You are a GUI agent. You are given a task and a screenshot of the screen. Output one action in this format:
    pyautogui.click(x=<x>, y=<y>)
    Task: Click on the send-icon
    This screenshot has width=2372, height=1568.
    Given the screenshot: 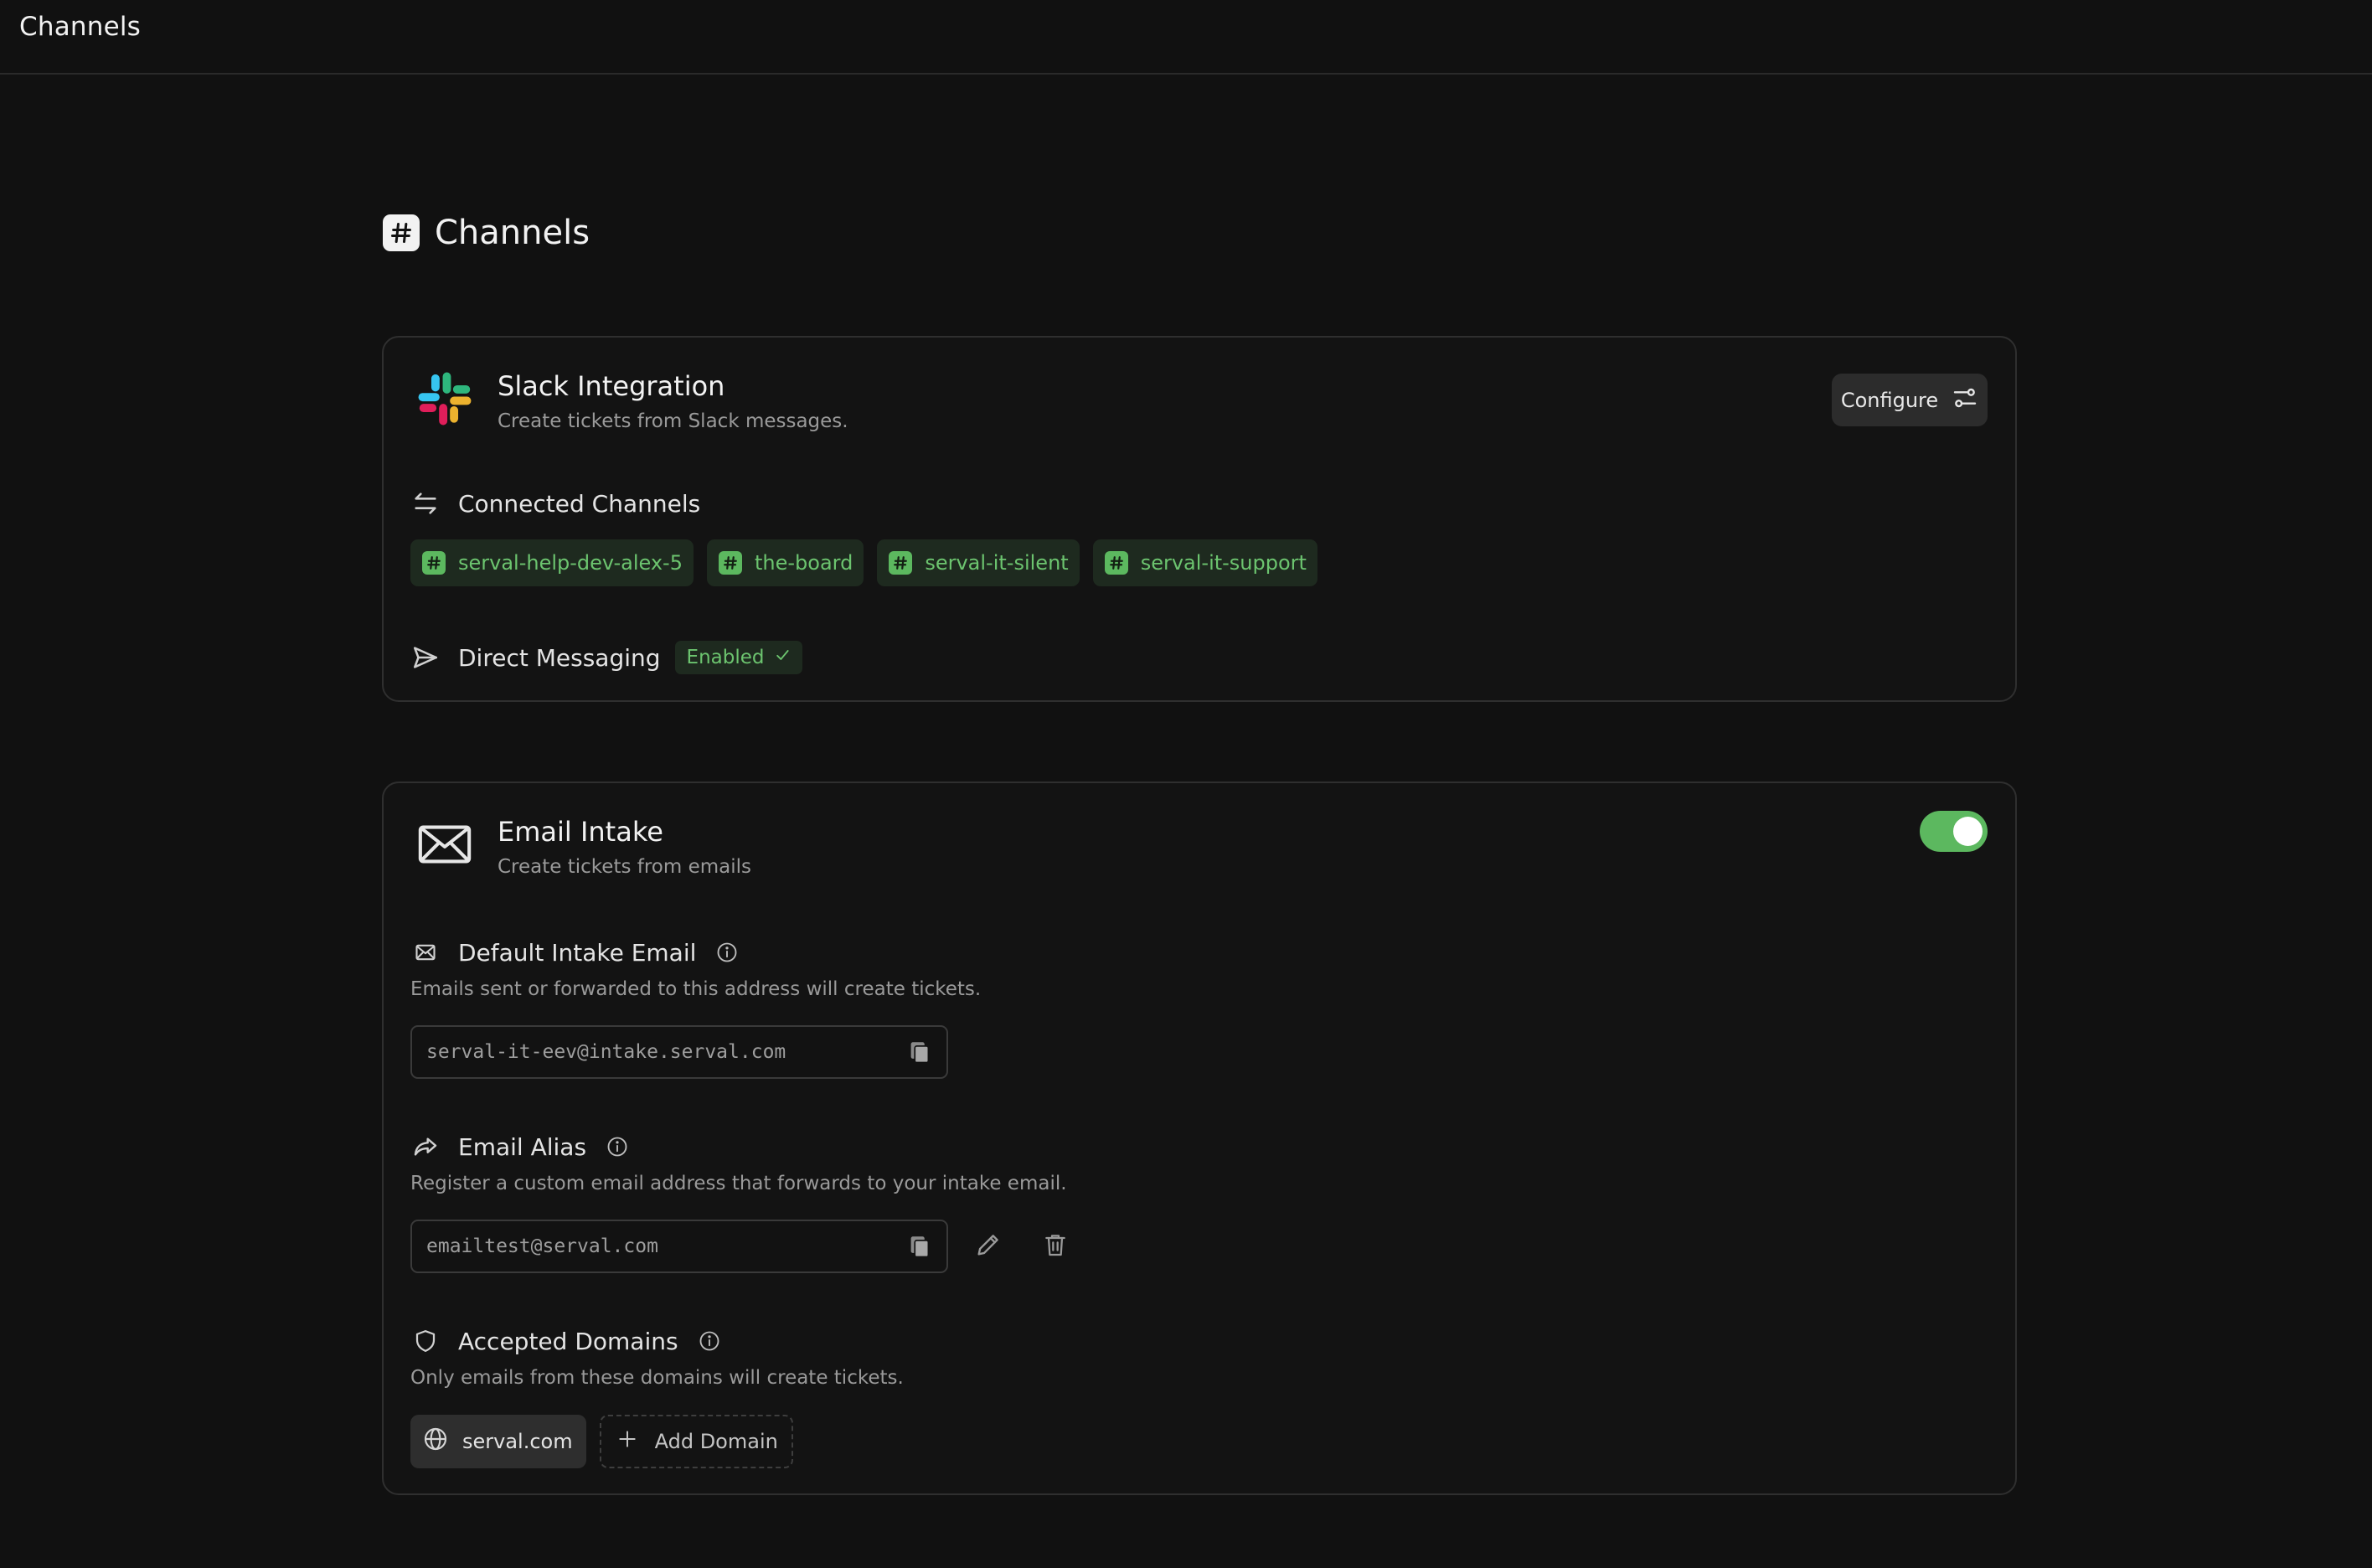 What is the action you would take?
    pyautogui.click(x=425, y=658)
    